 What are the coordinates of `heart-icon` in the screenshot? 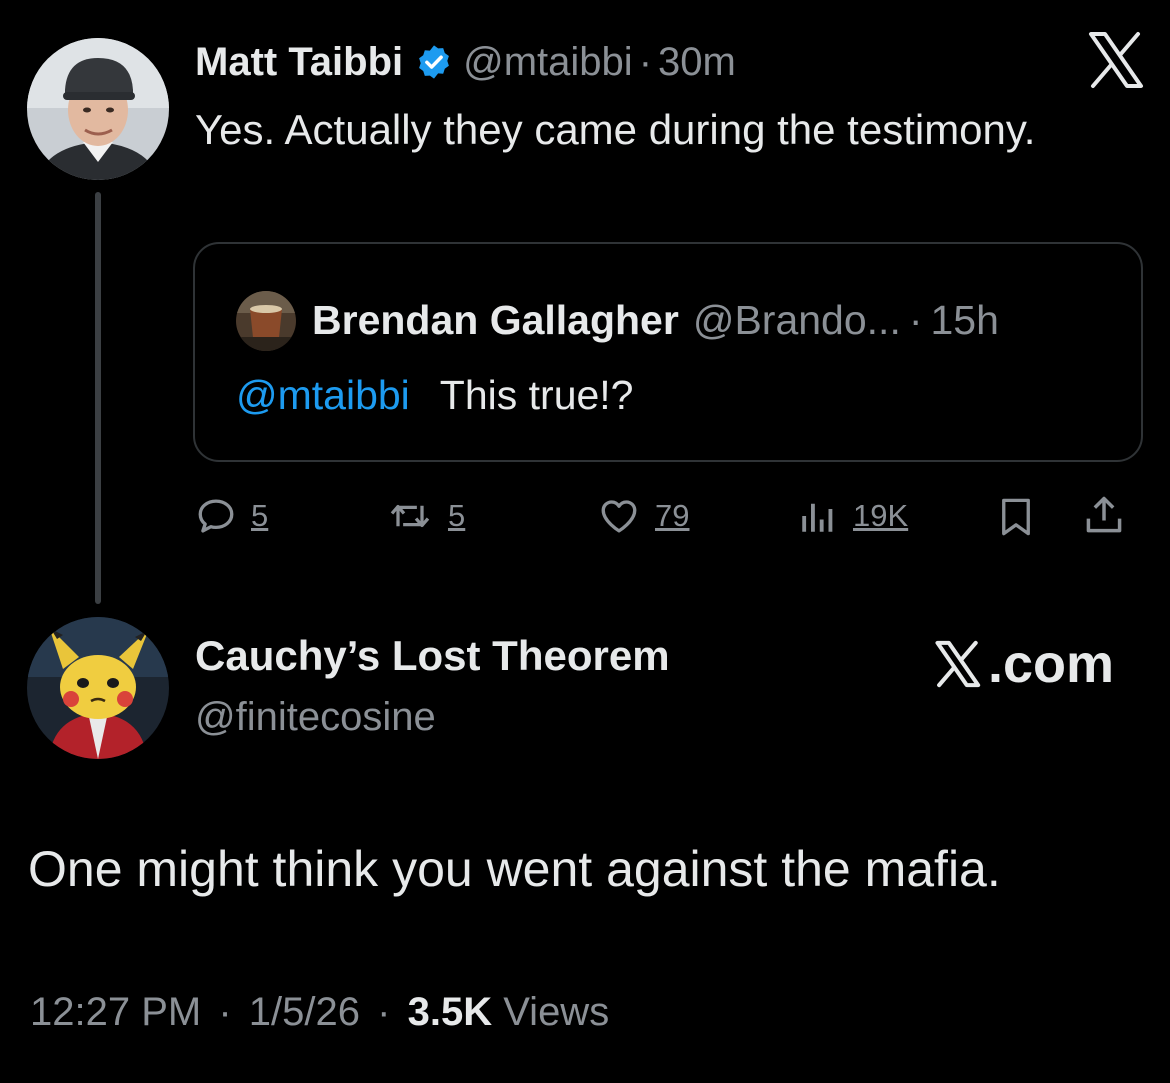 It's located at (619, 516).